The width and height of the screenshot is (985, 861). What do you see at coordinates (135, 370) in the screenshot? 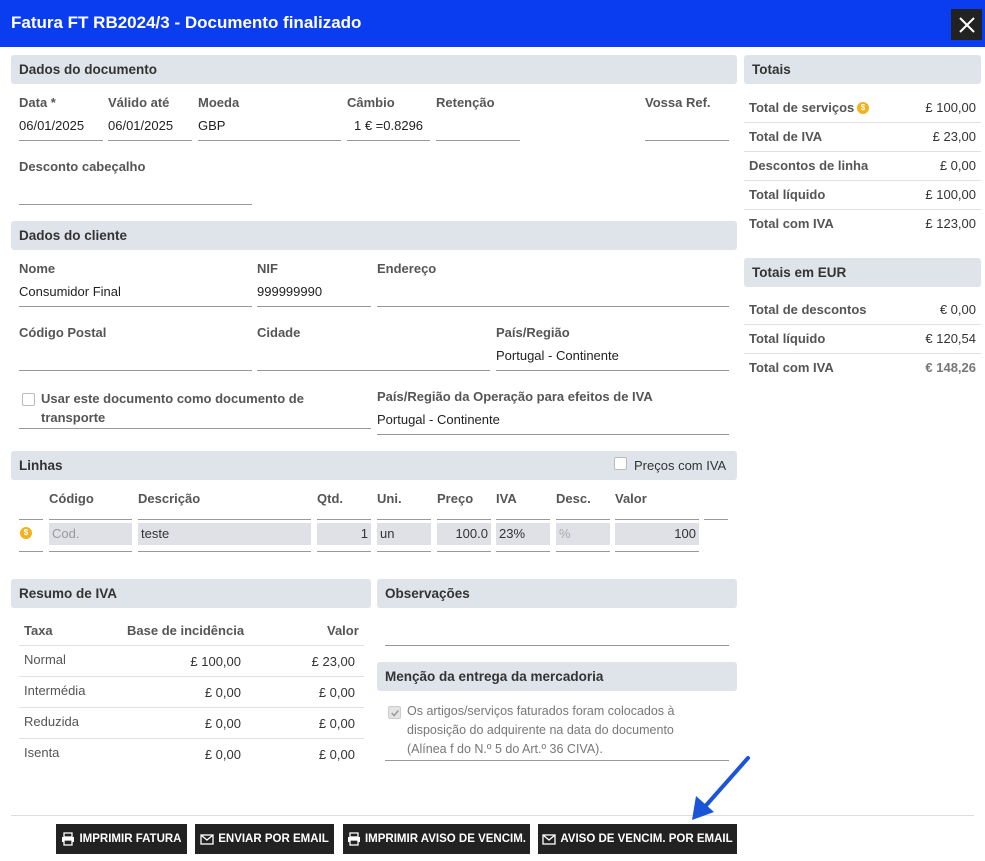
I see `codigo-postal-underline` at bounding box center [135, 370].